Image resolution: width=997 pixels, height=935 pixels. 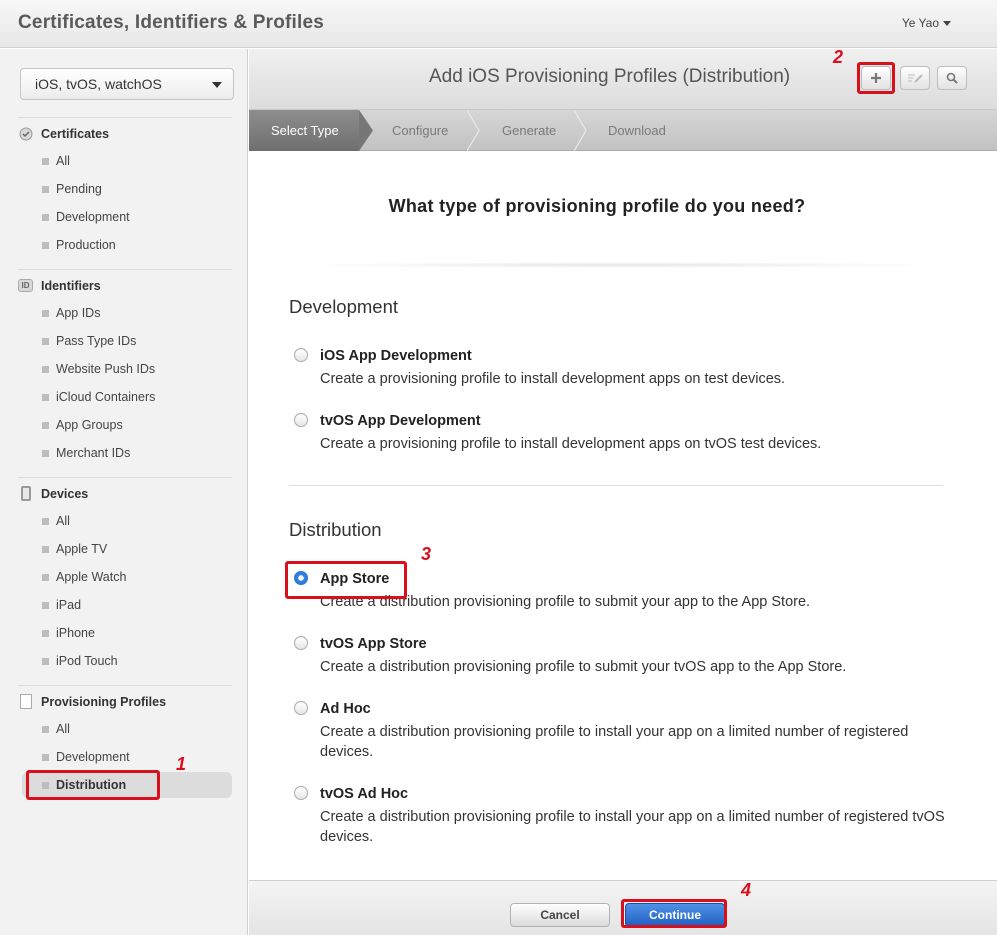 What do you see at coordinates (301, 643) in the screenshot?
I see `radio-tvos-app-store` at bounding box center [301, 643].